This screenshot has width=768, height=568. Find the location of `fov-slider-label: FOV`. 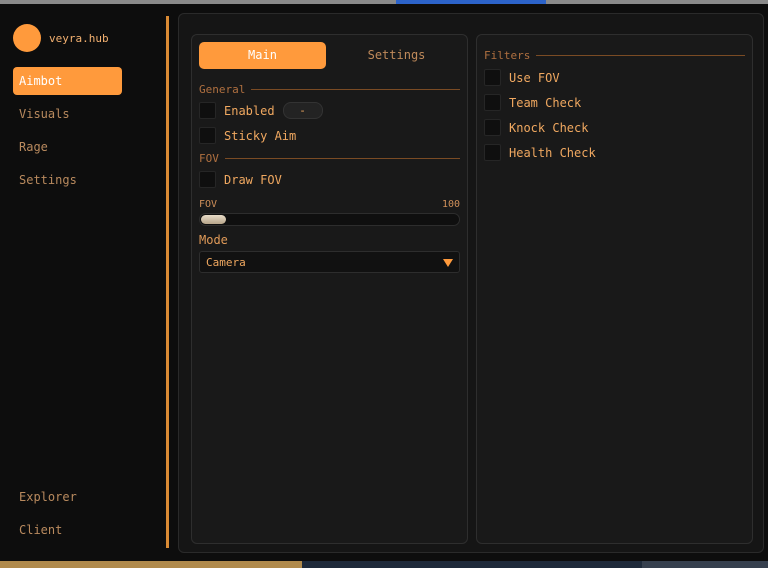

fov-slider-label: FOV is located at coordinates (208, 204).